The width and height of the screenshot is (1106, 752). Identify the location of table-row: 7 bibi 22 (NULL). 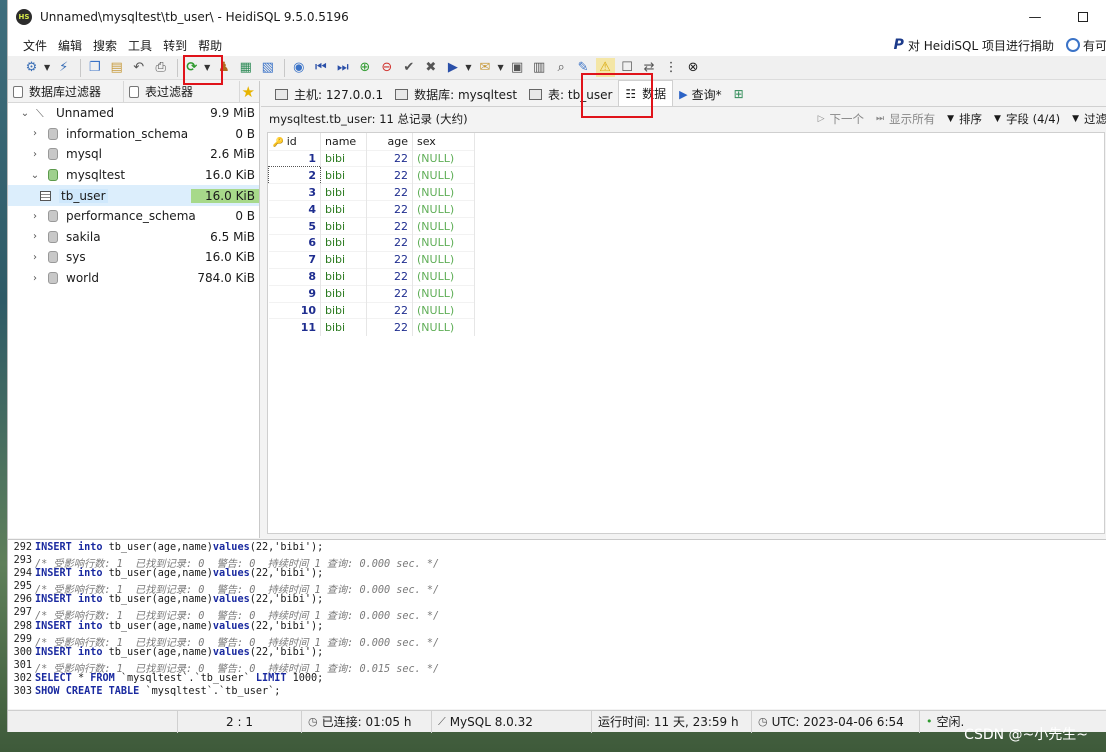
(371, 259).